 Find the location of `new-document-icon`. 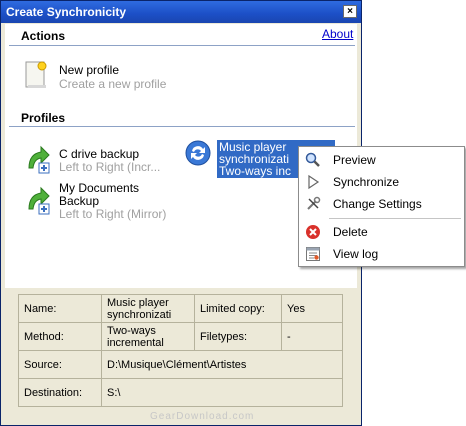

new-document-icon is located at coordinates (36, 74).